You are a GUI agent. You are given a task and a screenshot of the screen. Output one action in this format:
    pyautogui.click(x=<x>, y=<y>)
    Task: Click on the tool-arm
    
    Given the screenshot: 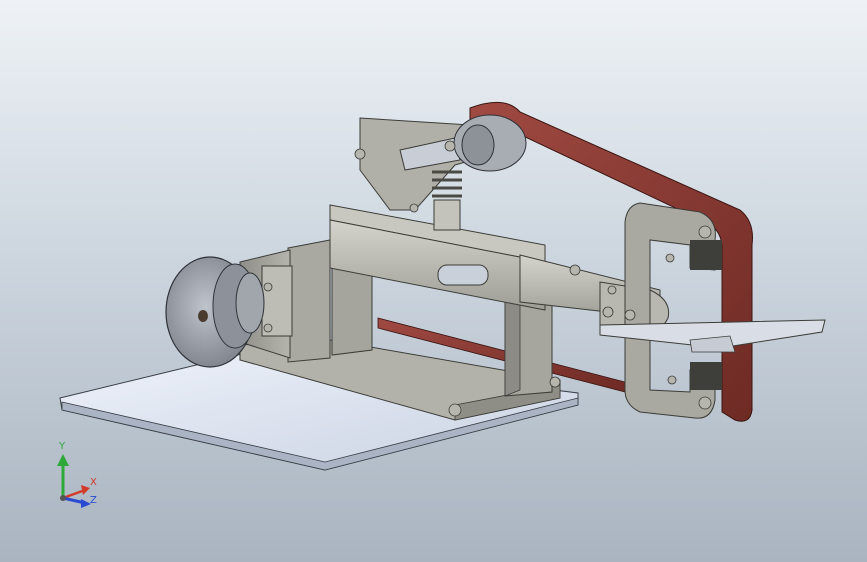 What is the action you would take?
    pyautogui.click(x=499, y=268)
    